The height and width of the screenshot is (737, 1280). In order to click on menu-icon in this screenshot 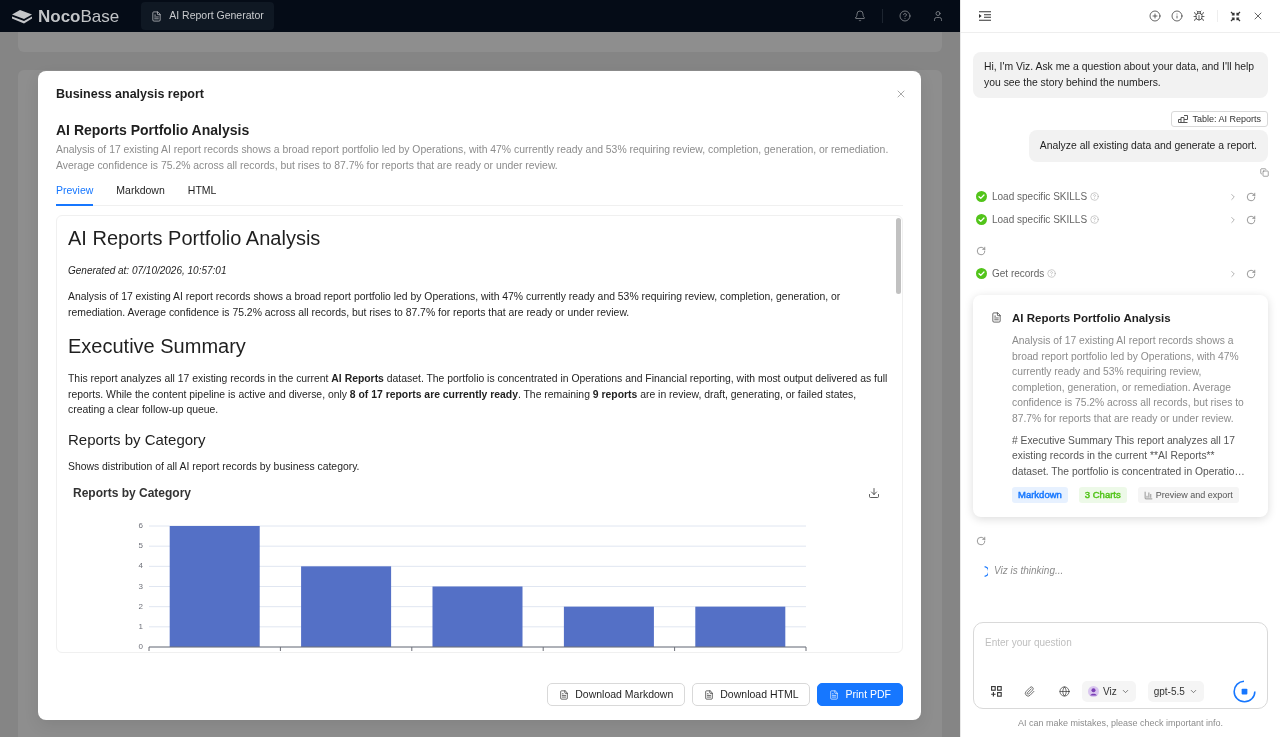, I will do `click(985, 16)`.